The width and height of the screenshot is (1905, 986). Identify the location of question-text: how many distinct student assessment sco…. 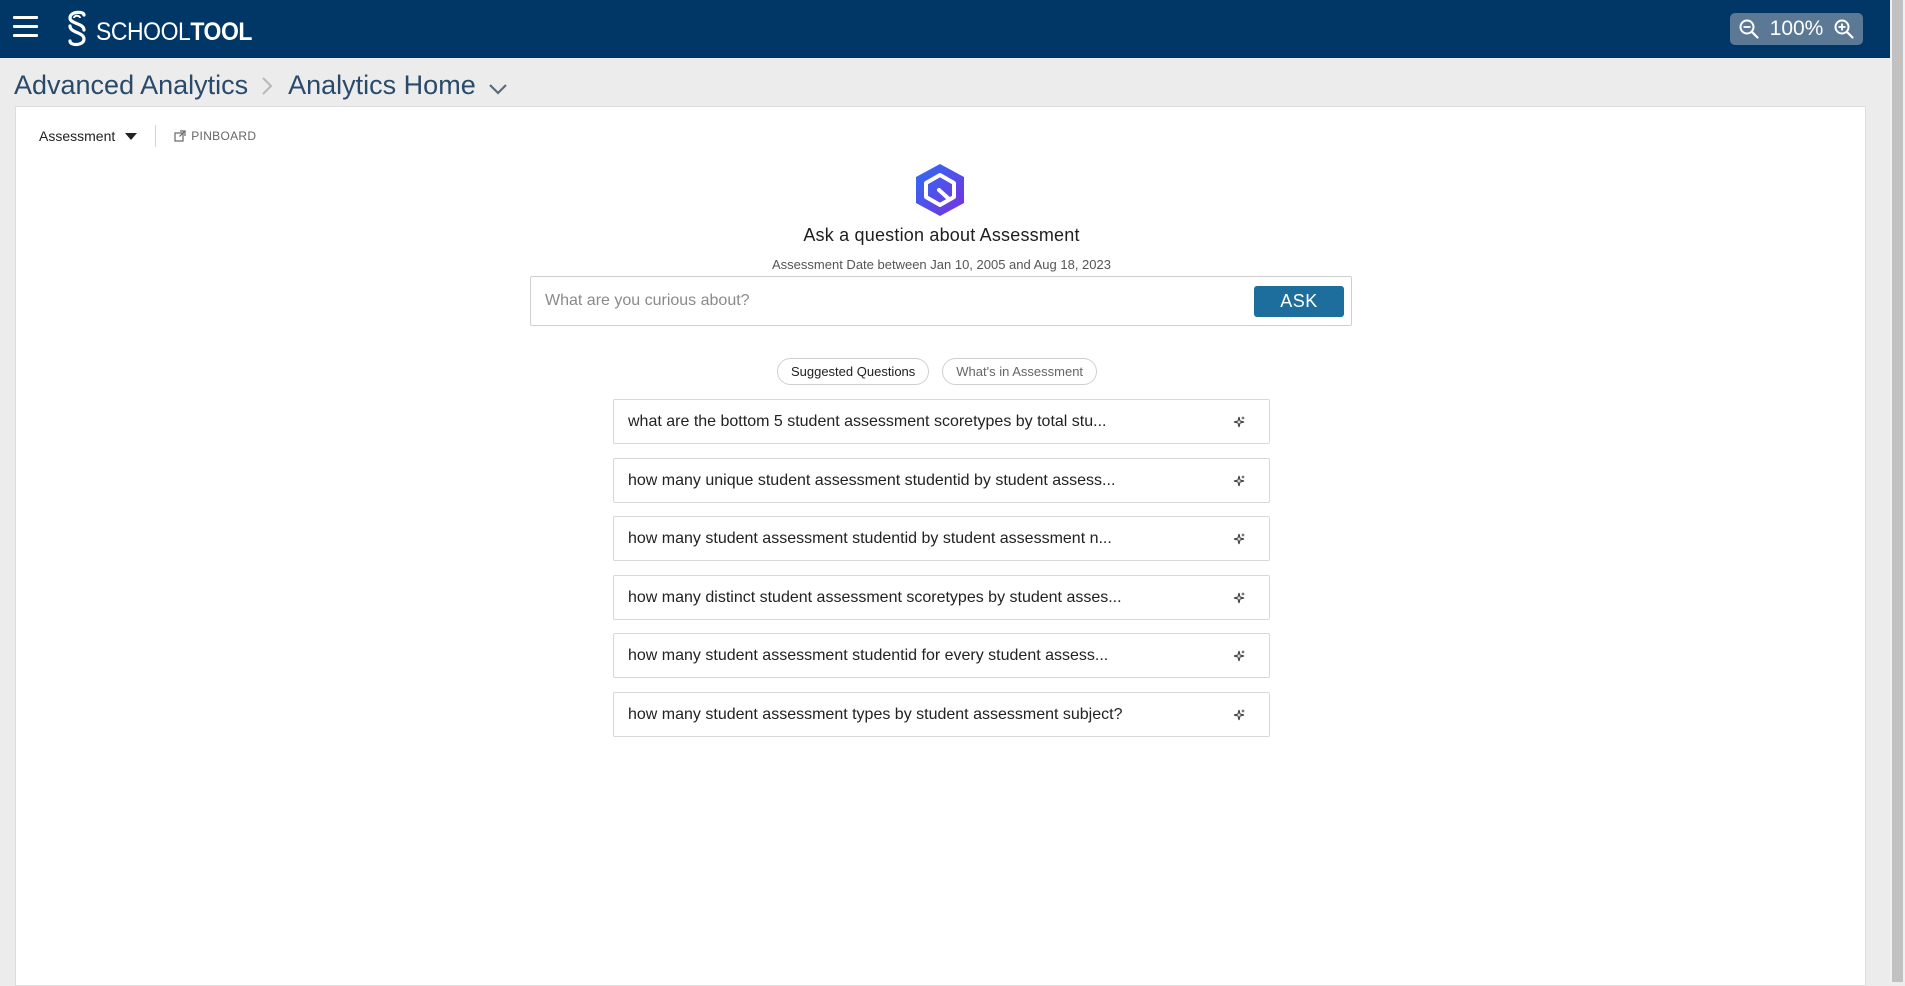
(875, 597).